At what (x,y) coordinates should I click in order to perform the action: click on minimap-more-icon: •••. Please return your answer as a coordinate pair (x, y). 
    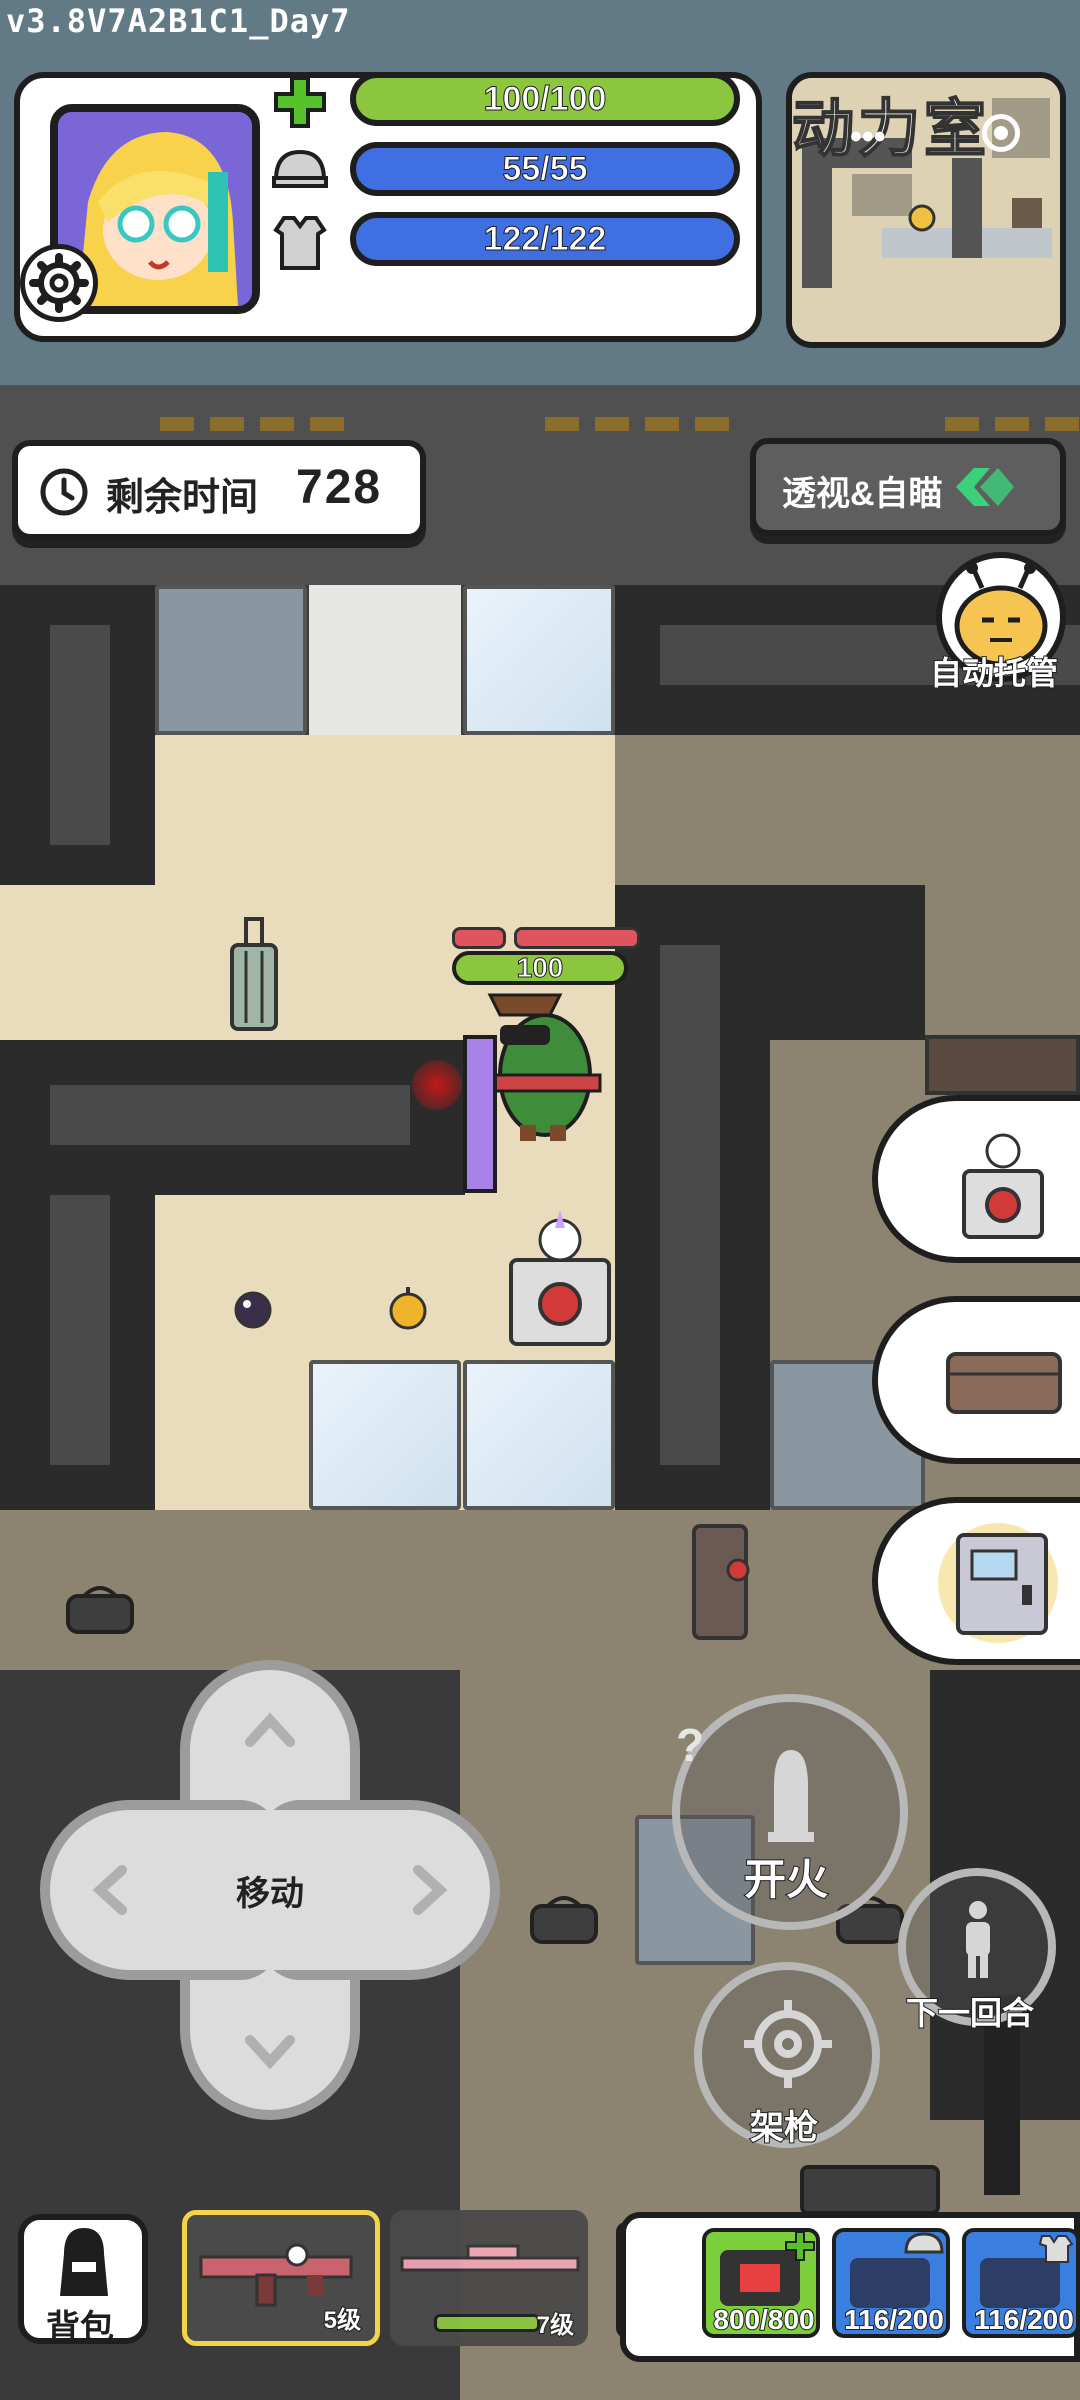
    Looking at the image, I should click on (868, 137).